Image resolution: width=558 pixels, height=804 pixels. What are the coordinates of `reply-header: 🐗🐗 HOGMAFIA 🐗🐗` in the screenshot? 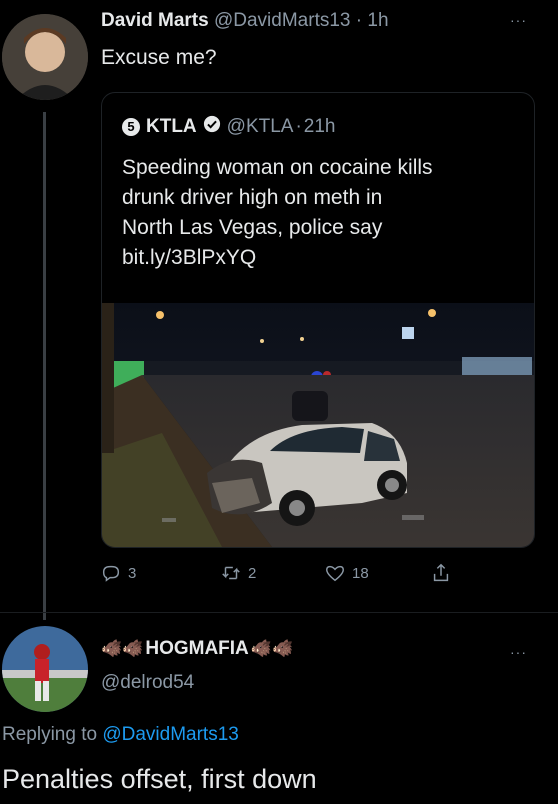 It's located at (197, 649).